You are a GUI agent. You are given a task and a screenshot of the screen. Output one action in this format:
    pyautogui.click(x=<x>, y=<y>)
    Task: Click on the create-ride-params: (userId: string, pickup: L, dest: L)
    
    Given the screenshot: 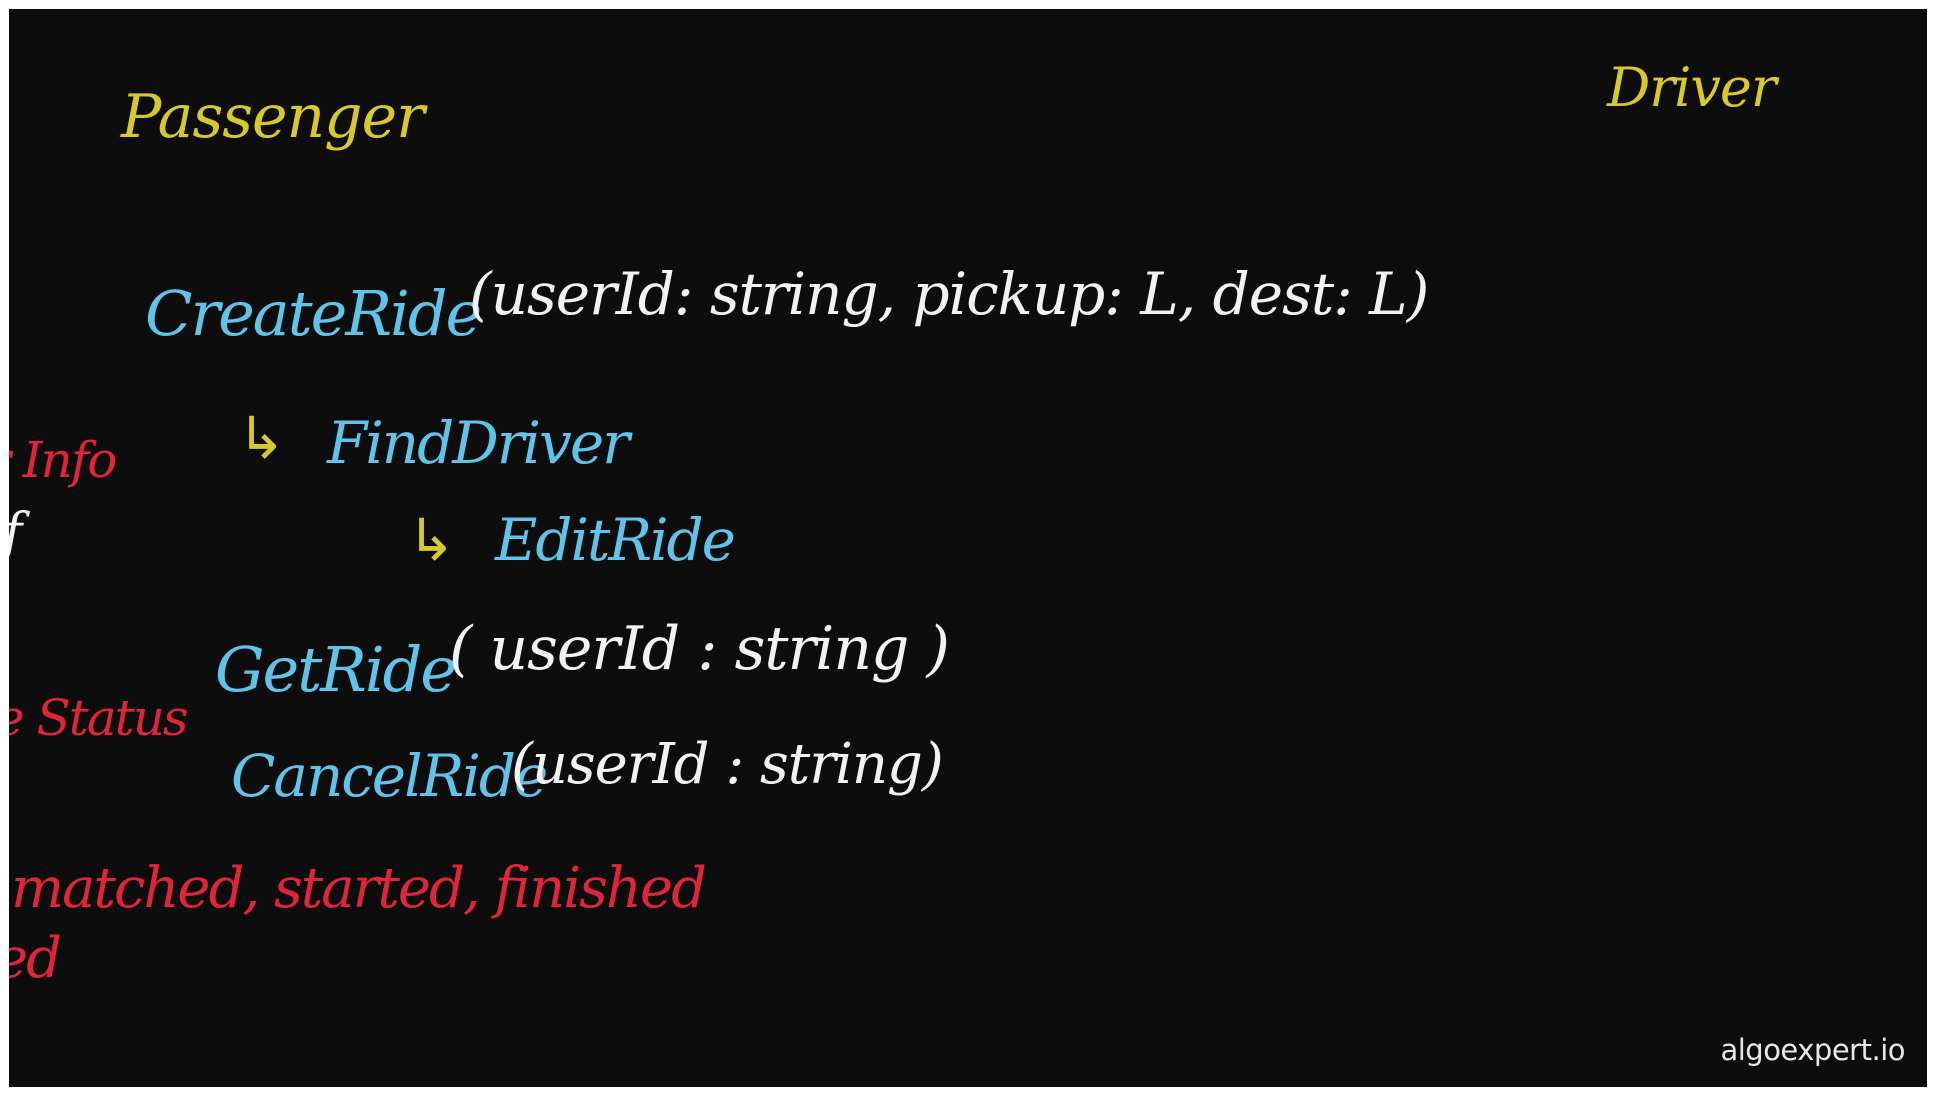 What is the action you would take?
    pyautogui.click(x=949, y=294)
    